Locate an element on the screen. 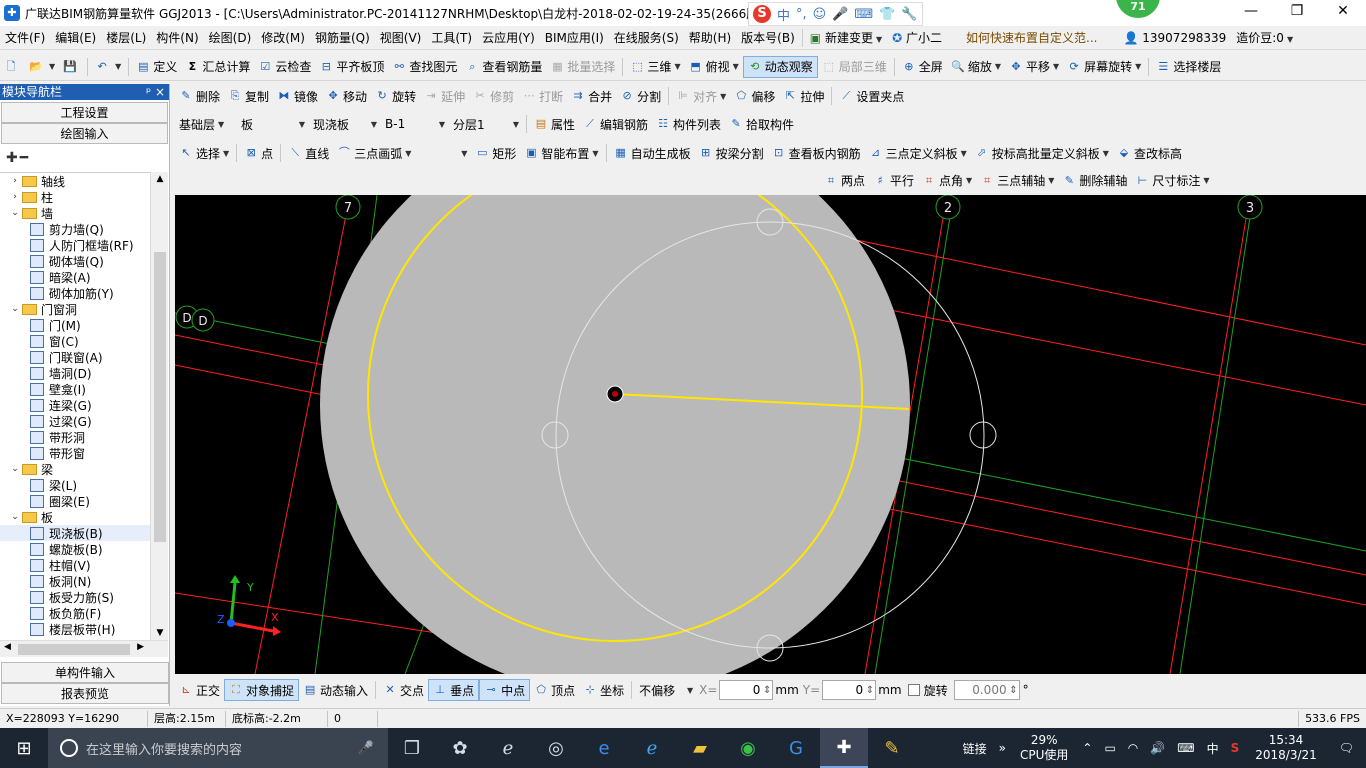 The width and height of the screenshot is (1366, 768). tree-item: 人防门框墙(RF) is located at coordinates (75, 245).